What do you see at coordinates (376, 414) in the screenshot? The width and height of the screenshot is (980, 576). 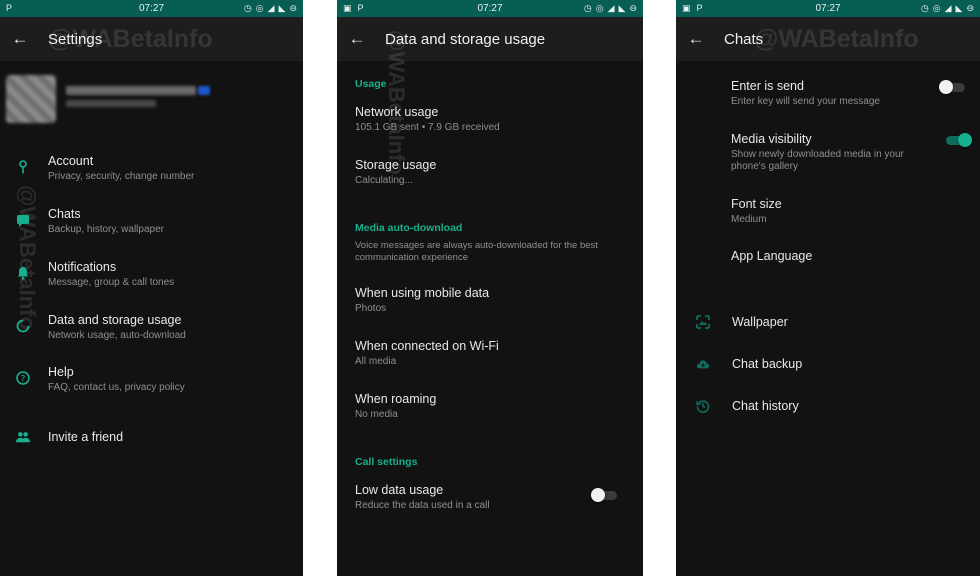 I see `item-subtitle: No media` at bounding box center [376, 414].